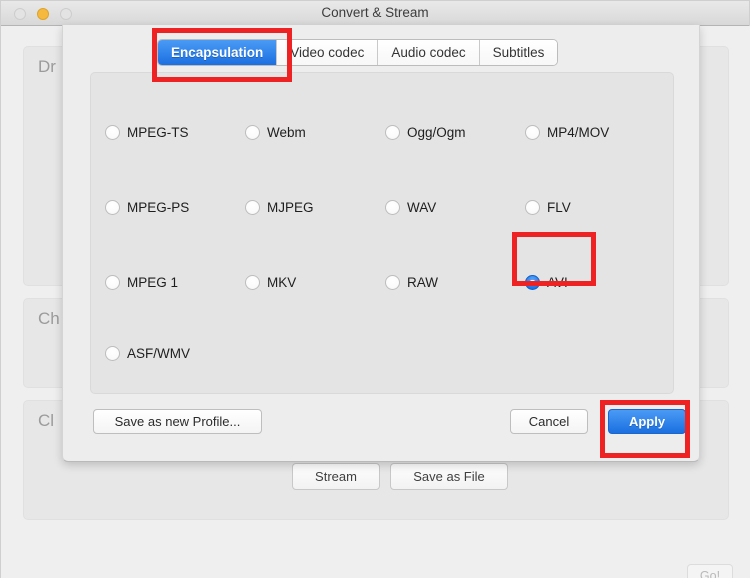 The image size is (750, 578). Describe the element at coordinates (158, 353) in the screenshot. I see `radio-option-label: ASF/WMV` at that location.